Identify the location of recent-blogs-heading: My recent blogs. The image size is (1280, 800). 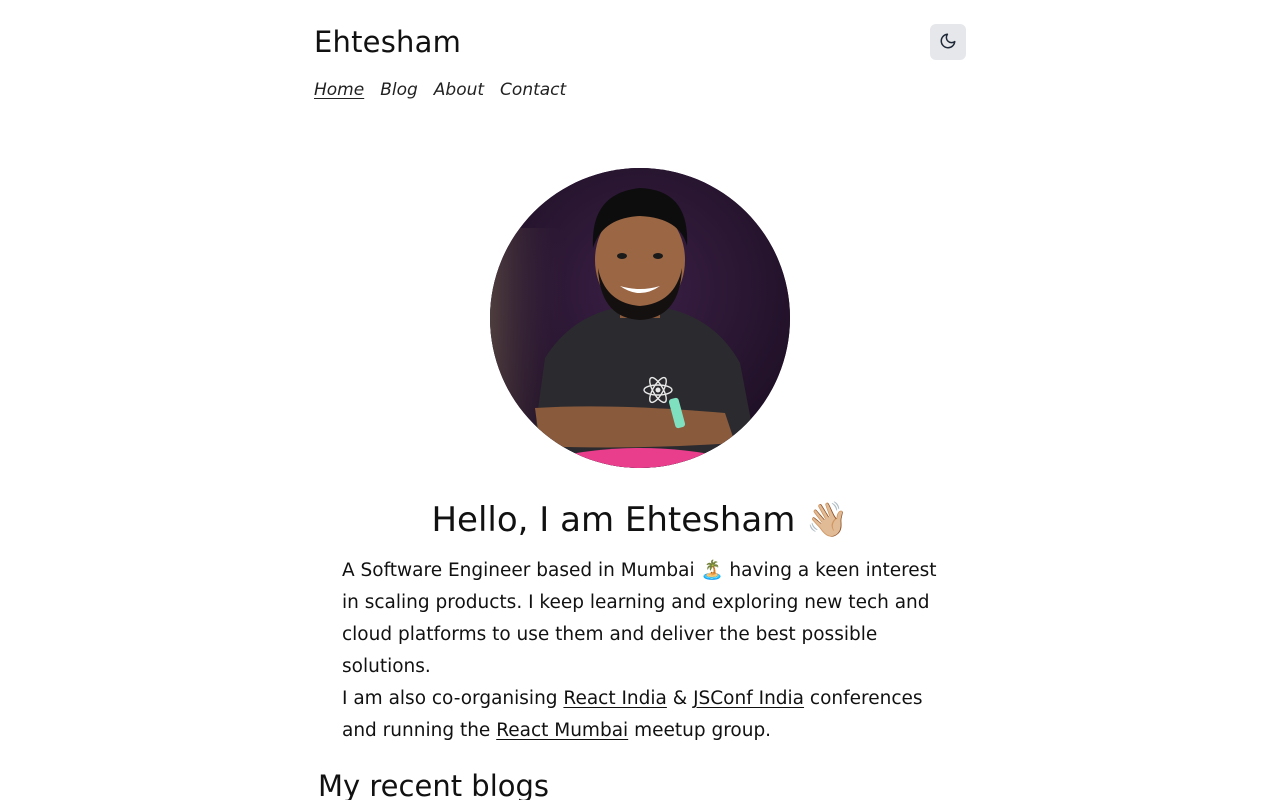
(434, 784).